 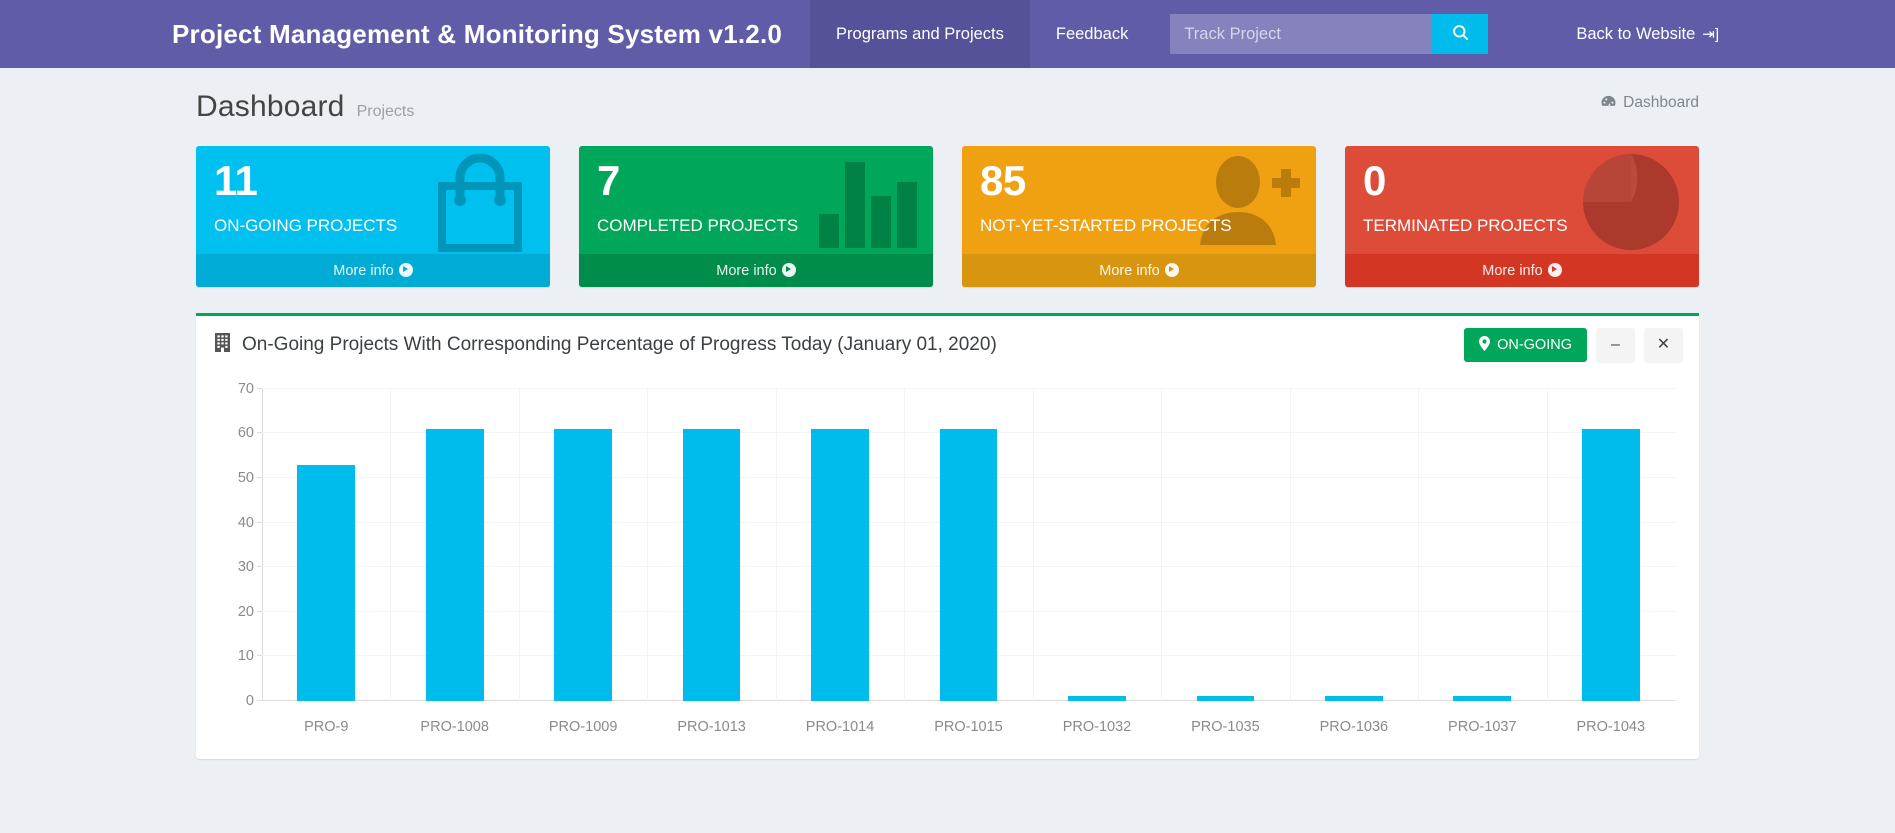 I want to click on chart-x-tick-label: PRO-1014, so click(x=840, y=726).